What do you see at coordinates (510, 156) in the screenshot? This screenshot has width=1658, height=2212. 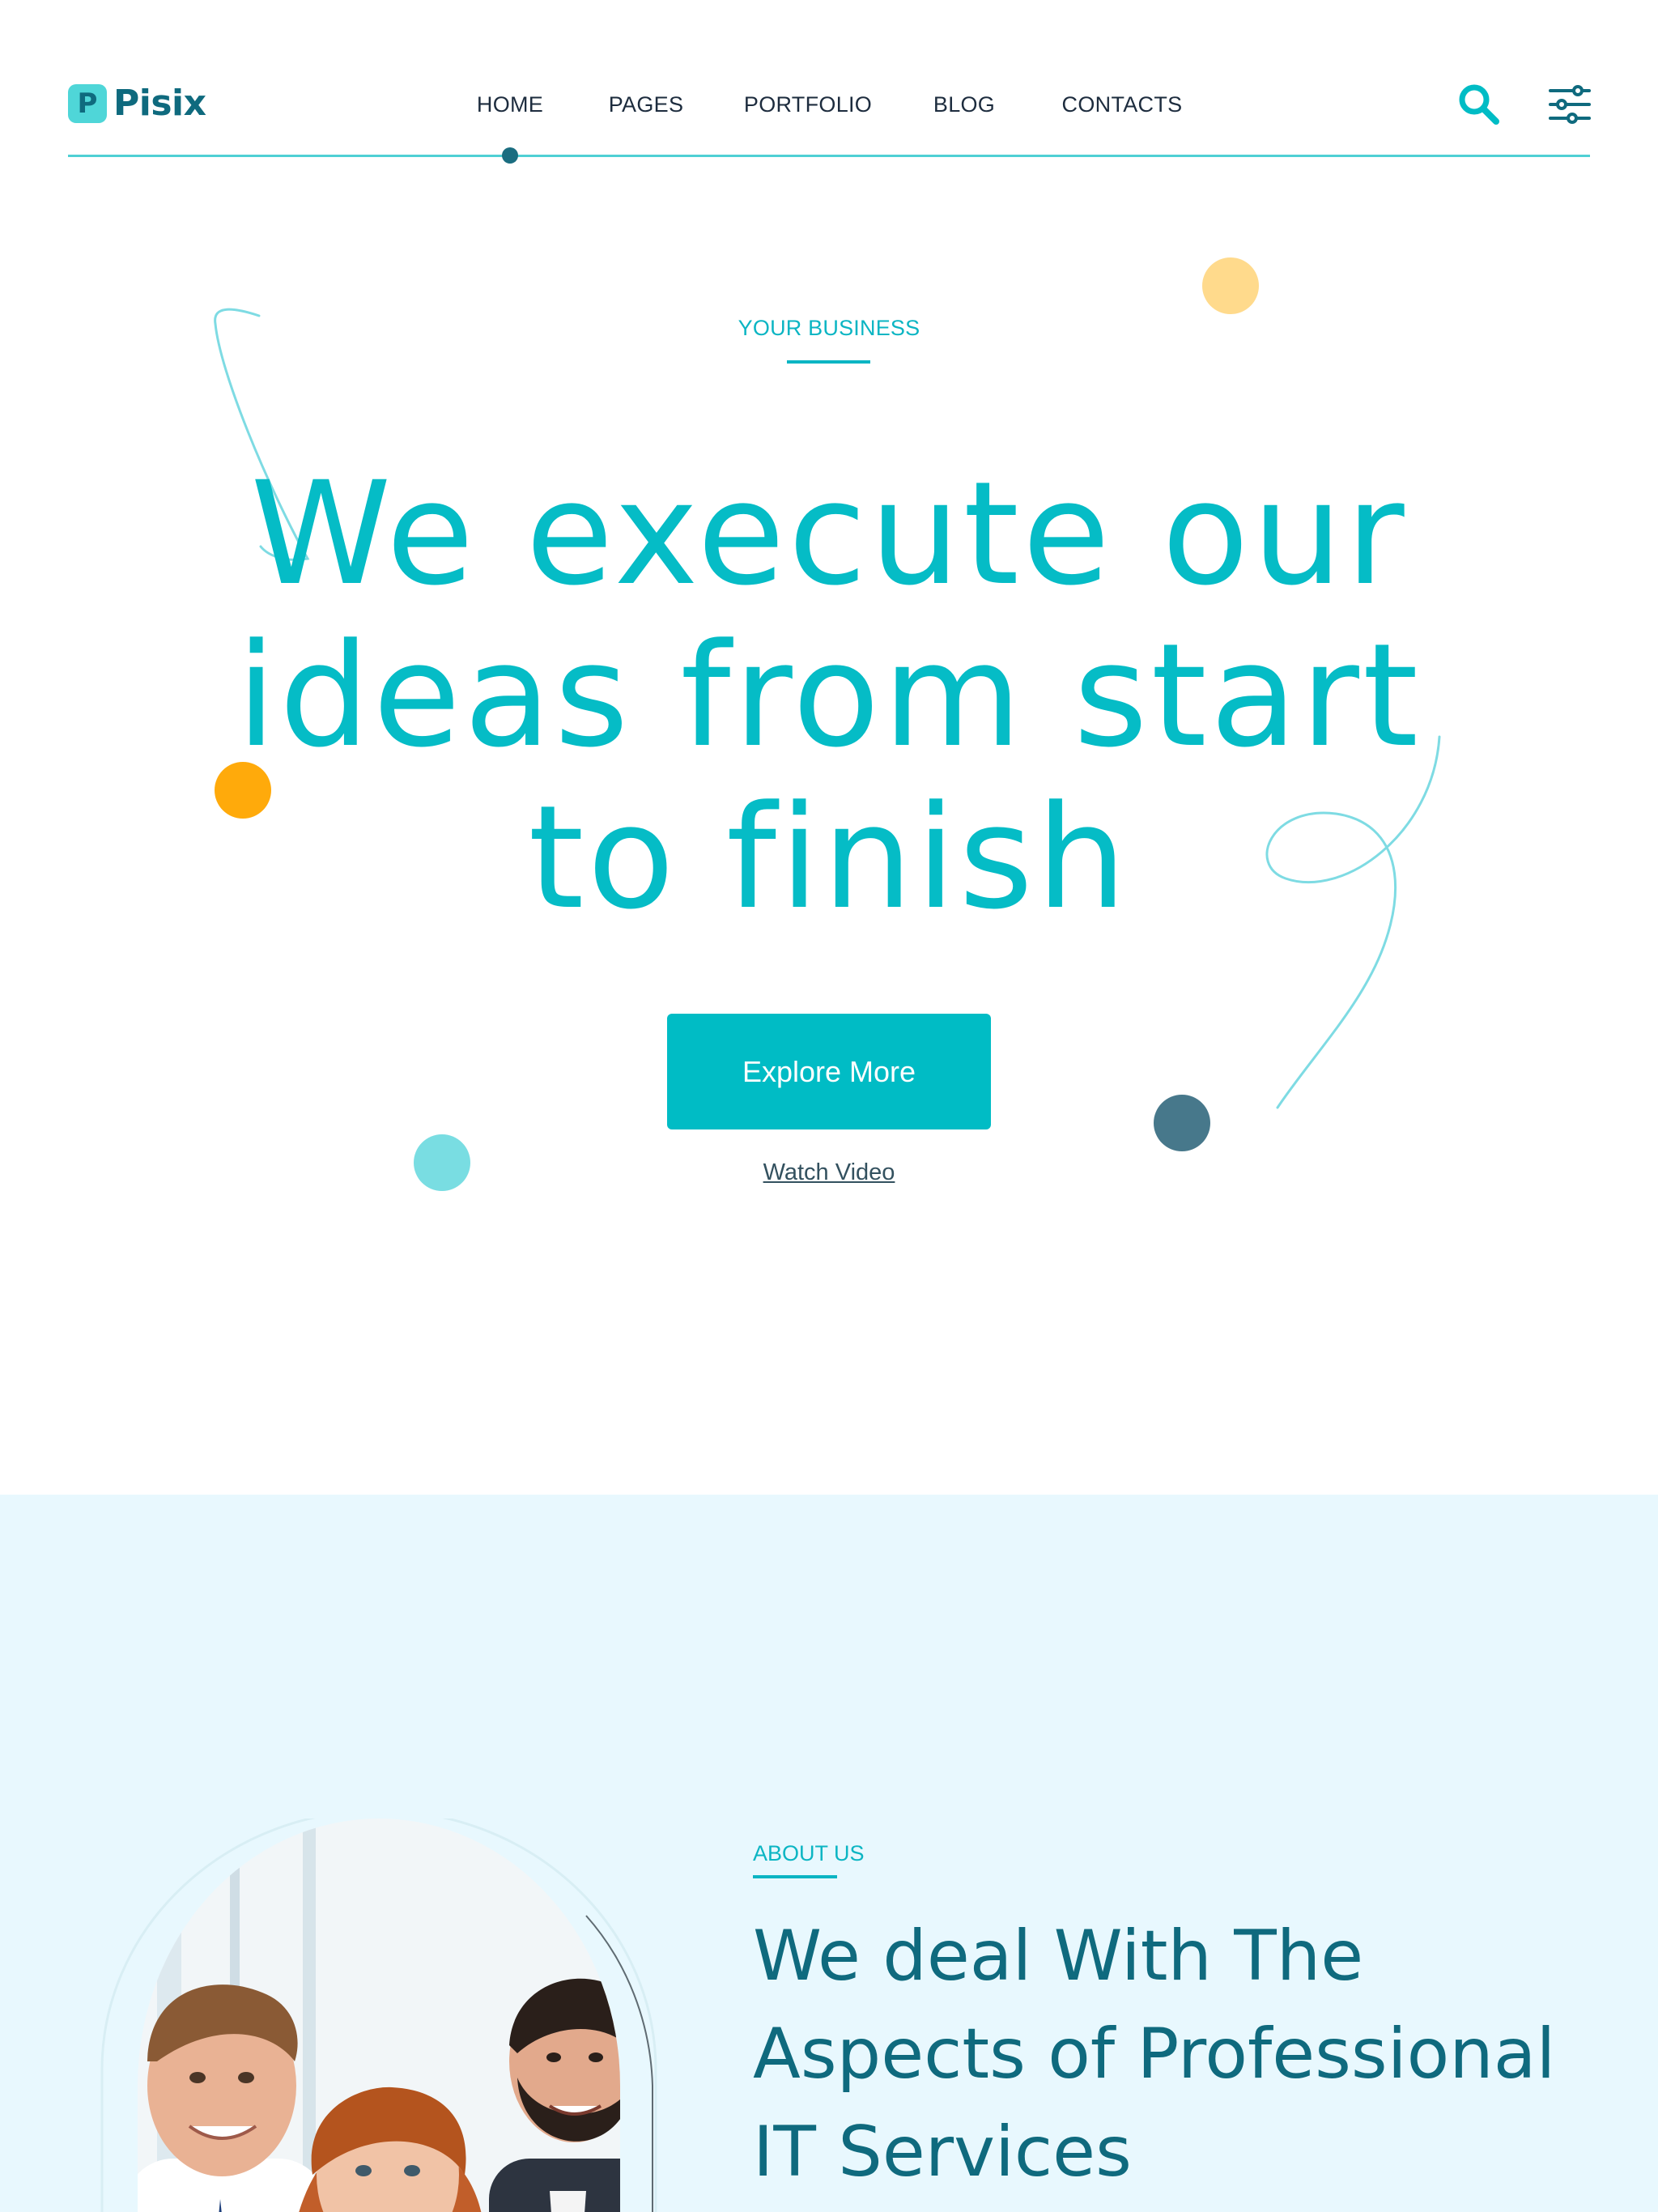 I see `active-nav-indicator` at bounding box center [510, 156].